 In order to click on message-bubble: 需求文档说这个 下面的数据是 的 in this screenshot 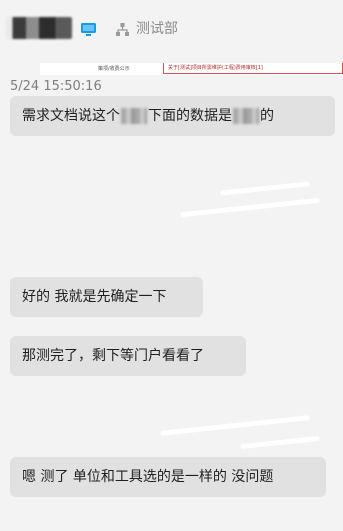, I will do `click(172, 116)`.